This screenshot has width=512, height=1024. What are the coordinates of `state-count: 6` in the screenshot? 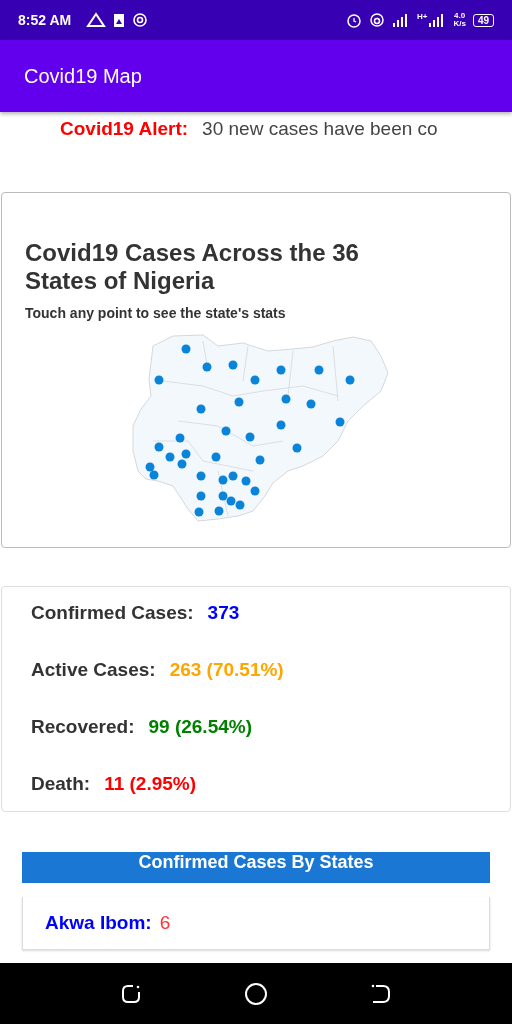 It's located at (165, 923).